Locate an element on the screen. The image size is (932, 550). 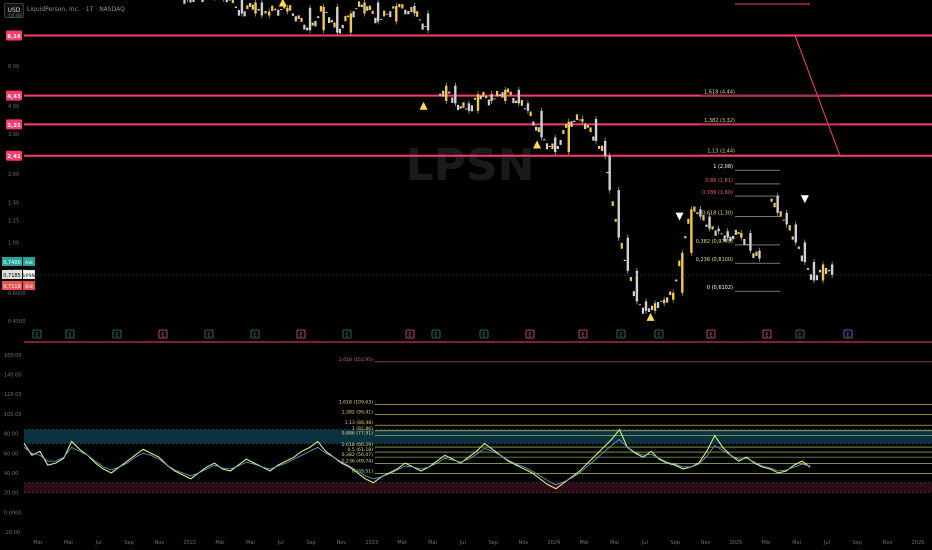
indicator-fib-label: 1,382 (99,41) is located at coordinates (358, 412).